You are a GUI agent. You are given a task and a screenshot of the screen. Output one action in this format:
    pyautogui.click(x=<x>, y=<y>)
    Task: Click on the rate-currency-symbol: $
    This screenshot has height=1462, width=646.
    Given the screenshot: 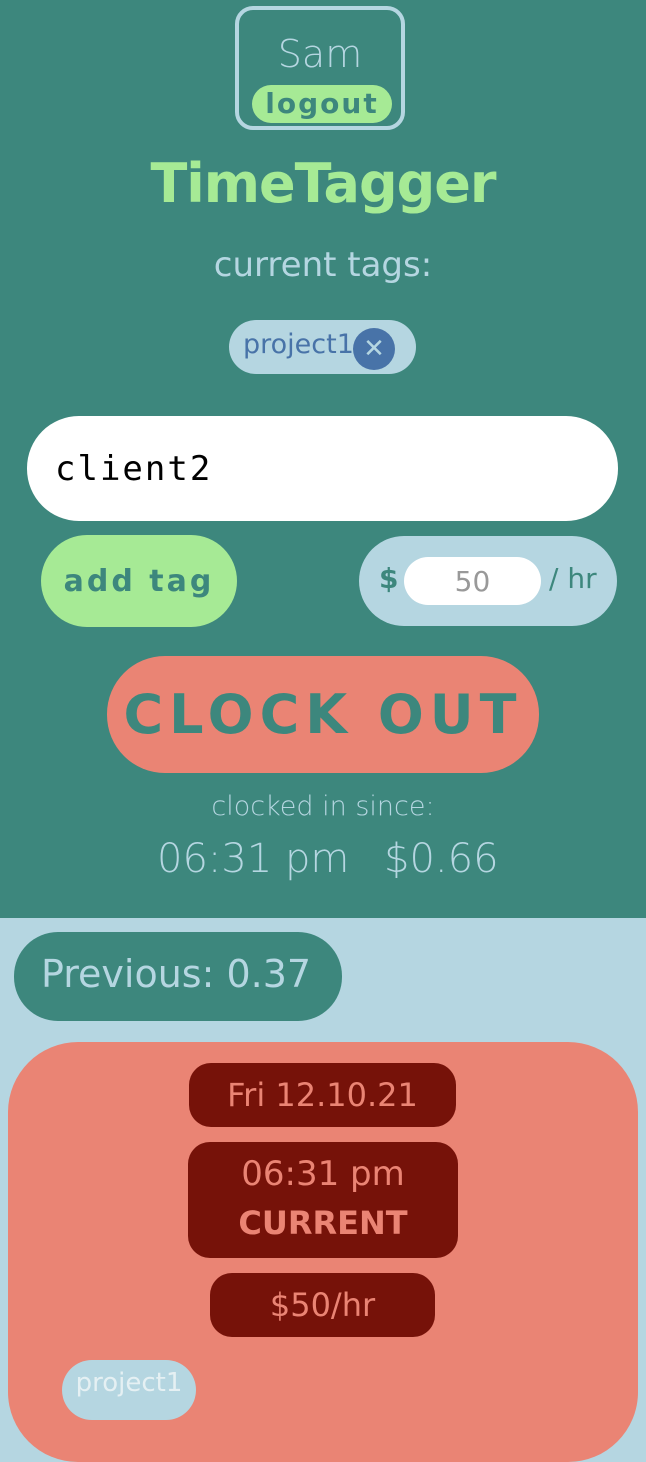 What is the action you would take?
    pyautogui.click(x=389, y=578)
    